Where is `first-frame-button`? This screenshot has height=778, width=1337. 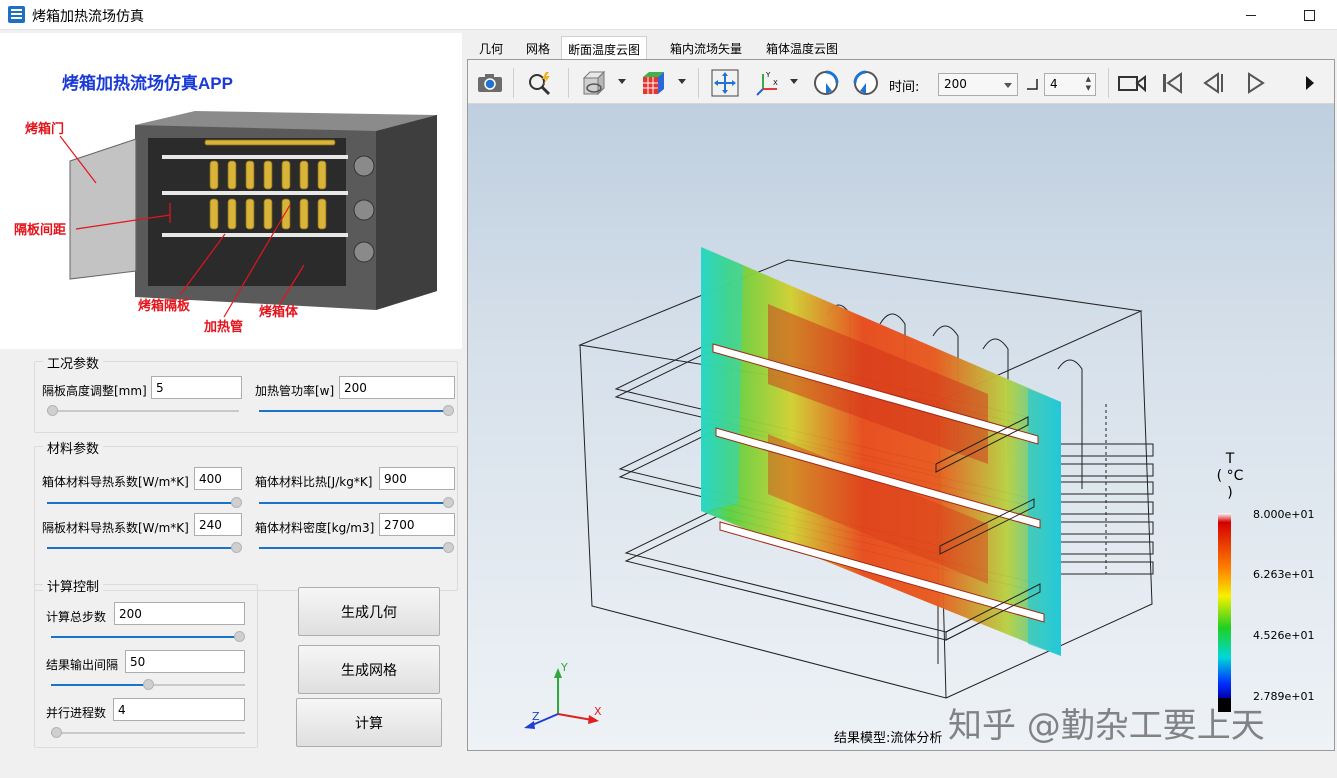
first-frame-button is located at coordinates (1172, 83).